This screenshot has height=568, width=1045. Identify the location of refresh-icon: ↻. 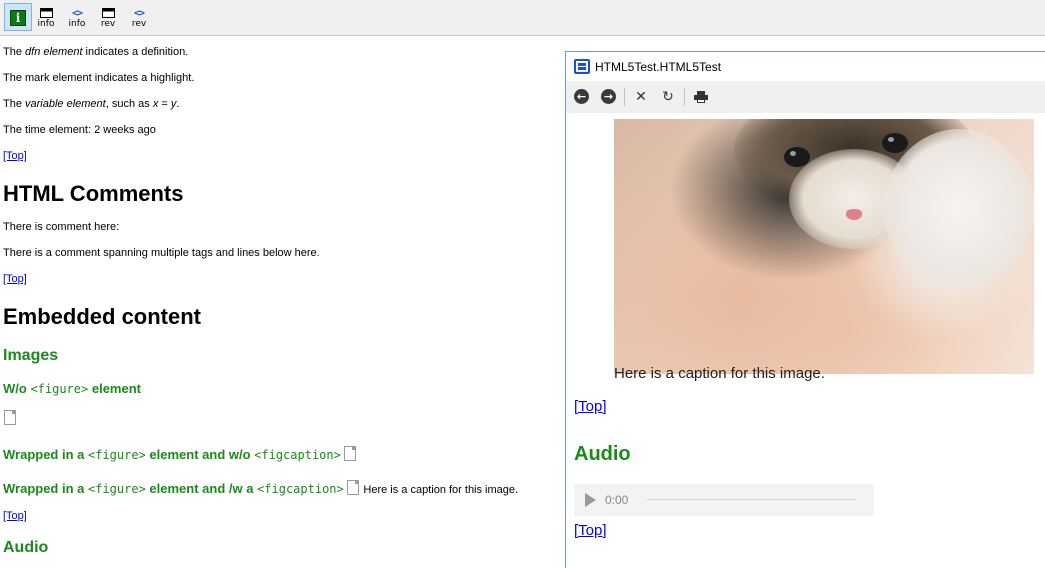
(668, 97).